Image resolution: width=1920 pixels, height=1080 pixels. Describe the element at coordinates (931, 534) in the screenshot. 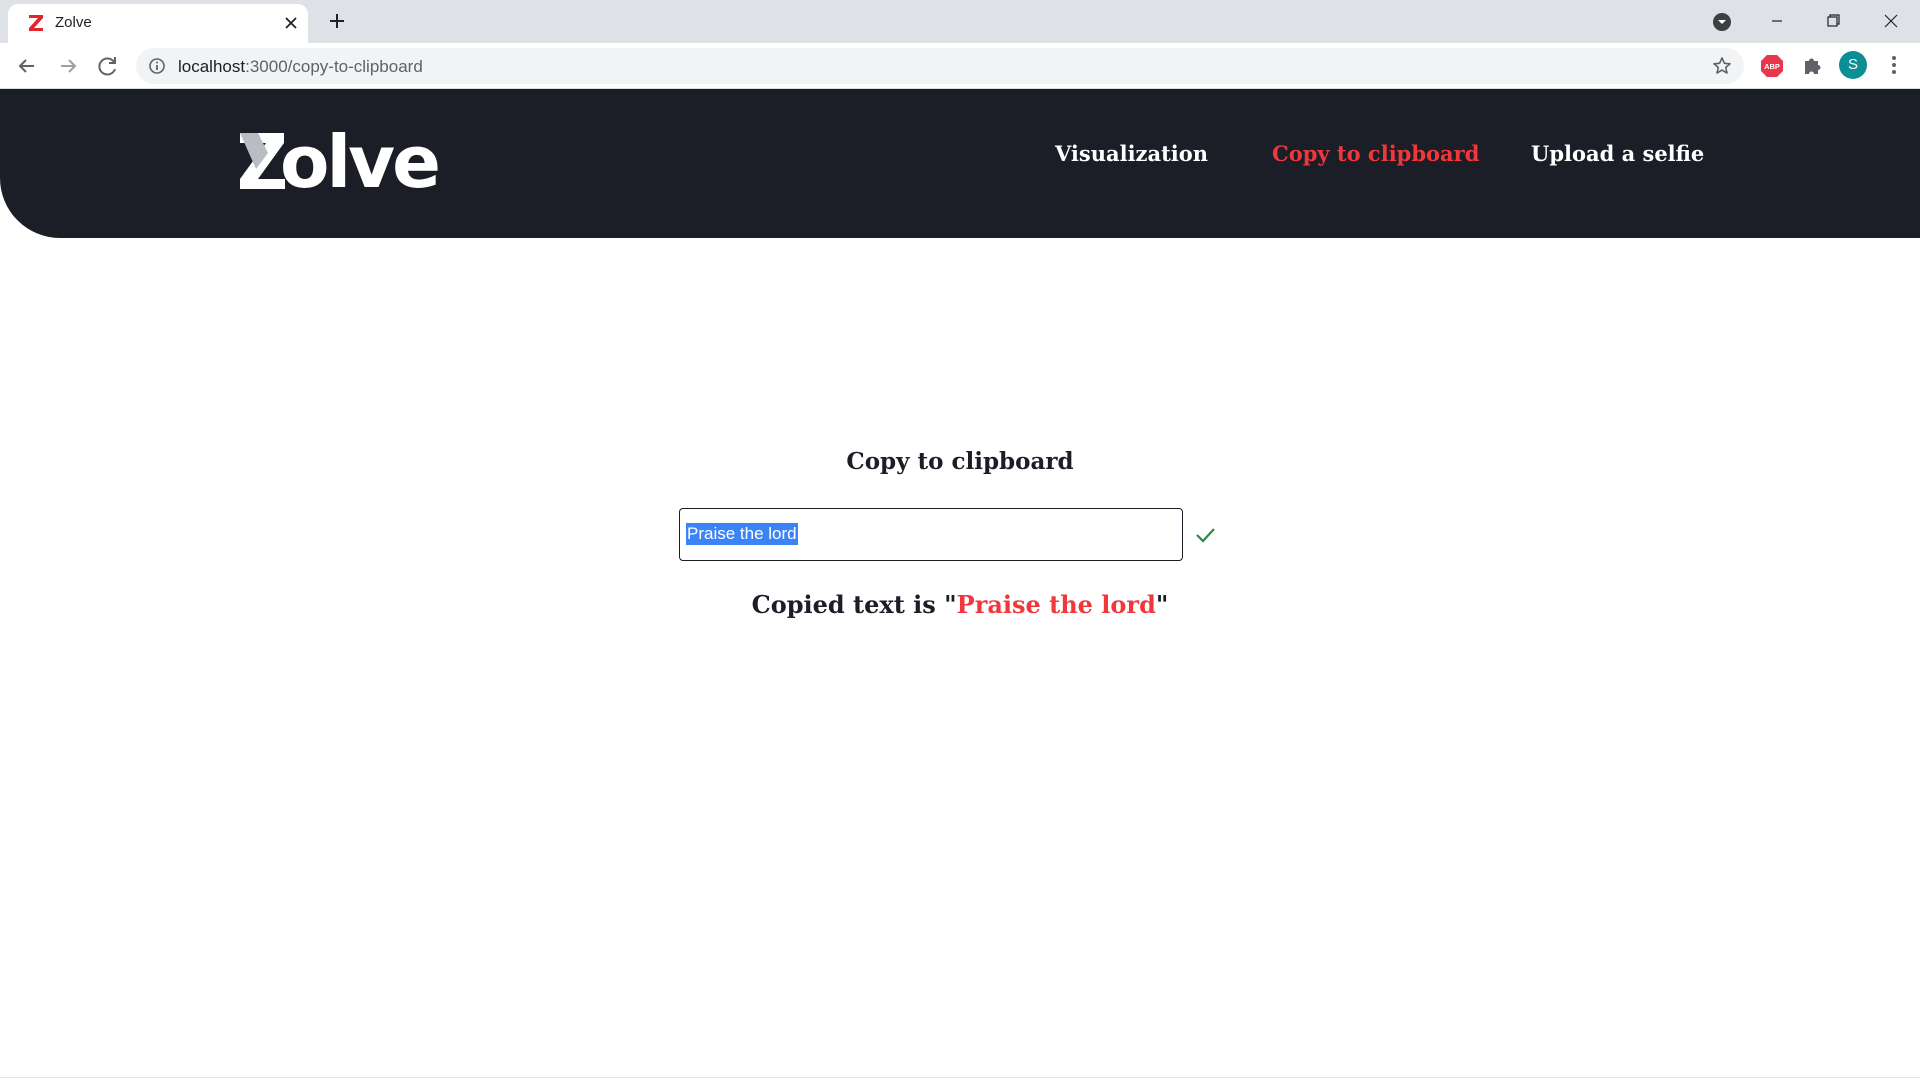

I see `copy-text-input: Praise the lord` at that location.